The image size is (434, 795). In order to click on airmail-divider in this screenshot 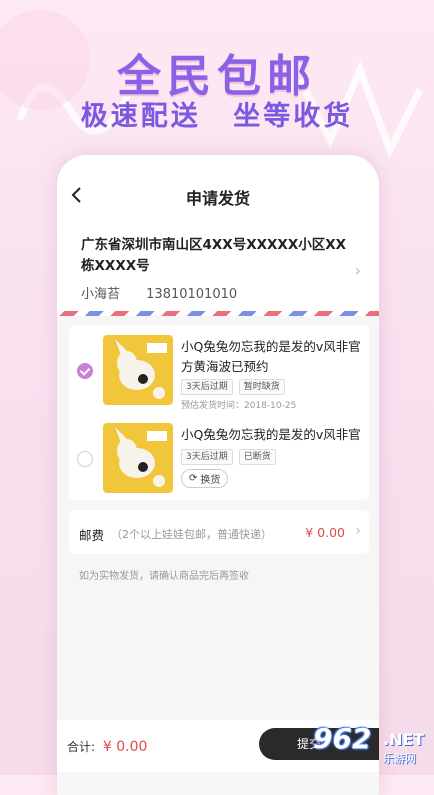, I will do `click(218, 313)`.